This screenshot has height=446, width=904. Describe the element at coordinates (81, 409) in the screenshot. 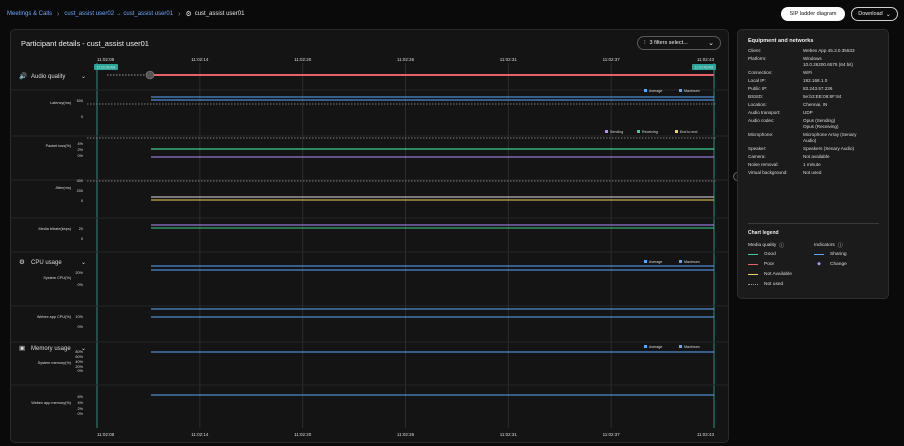

I see `y-tick: 2%` at that location.